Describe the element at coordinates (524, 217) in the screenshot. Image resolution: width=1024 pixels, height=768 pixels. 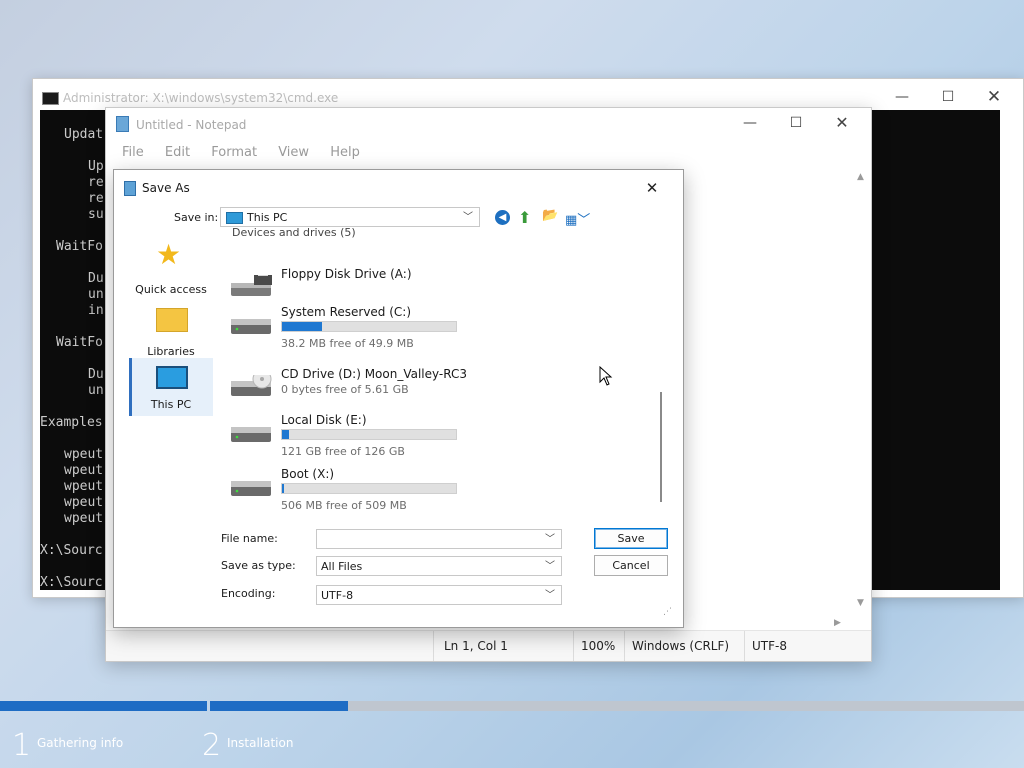
I see `up-folder-icon: ⬆` at that location.